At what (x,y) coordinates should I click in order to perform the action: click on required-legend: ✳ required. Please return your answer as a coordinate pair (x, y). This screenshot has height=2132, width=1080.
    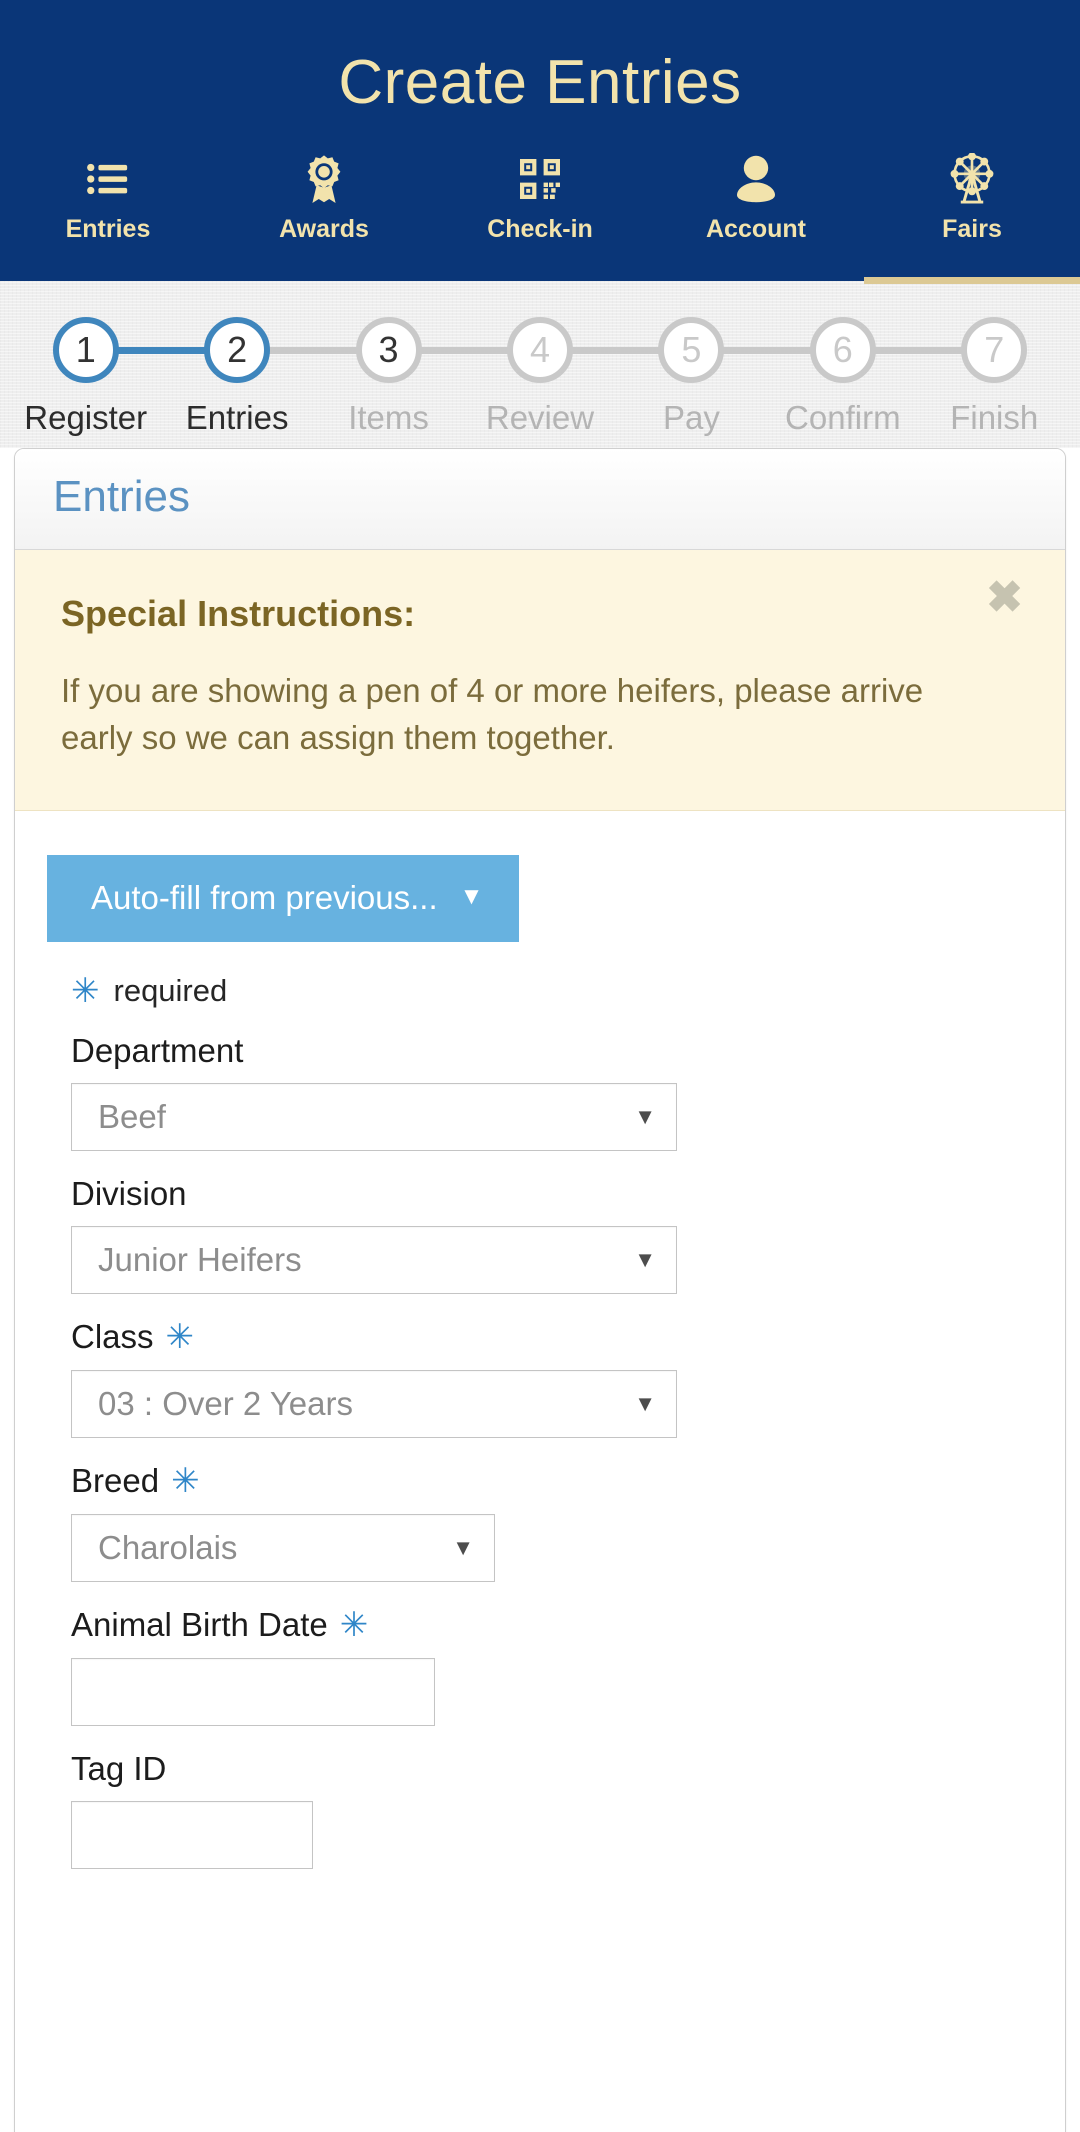
    Looking at the image, I should click on (568, 991).